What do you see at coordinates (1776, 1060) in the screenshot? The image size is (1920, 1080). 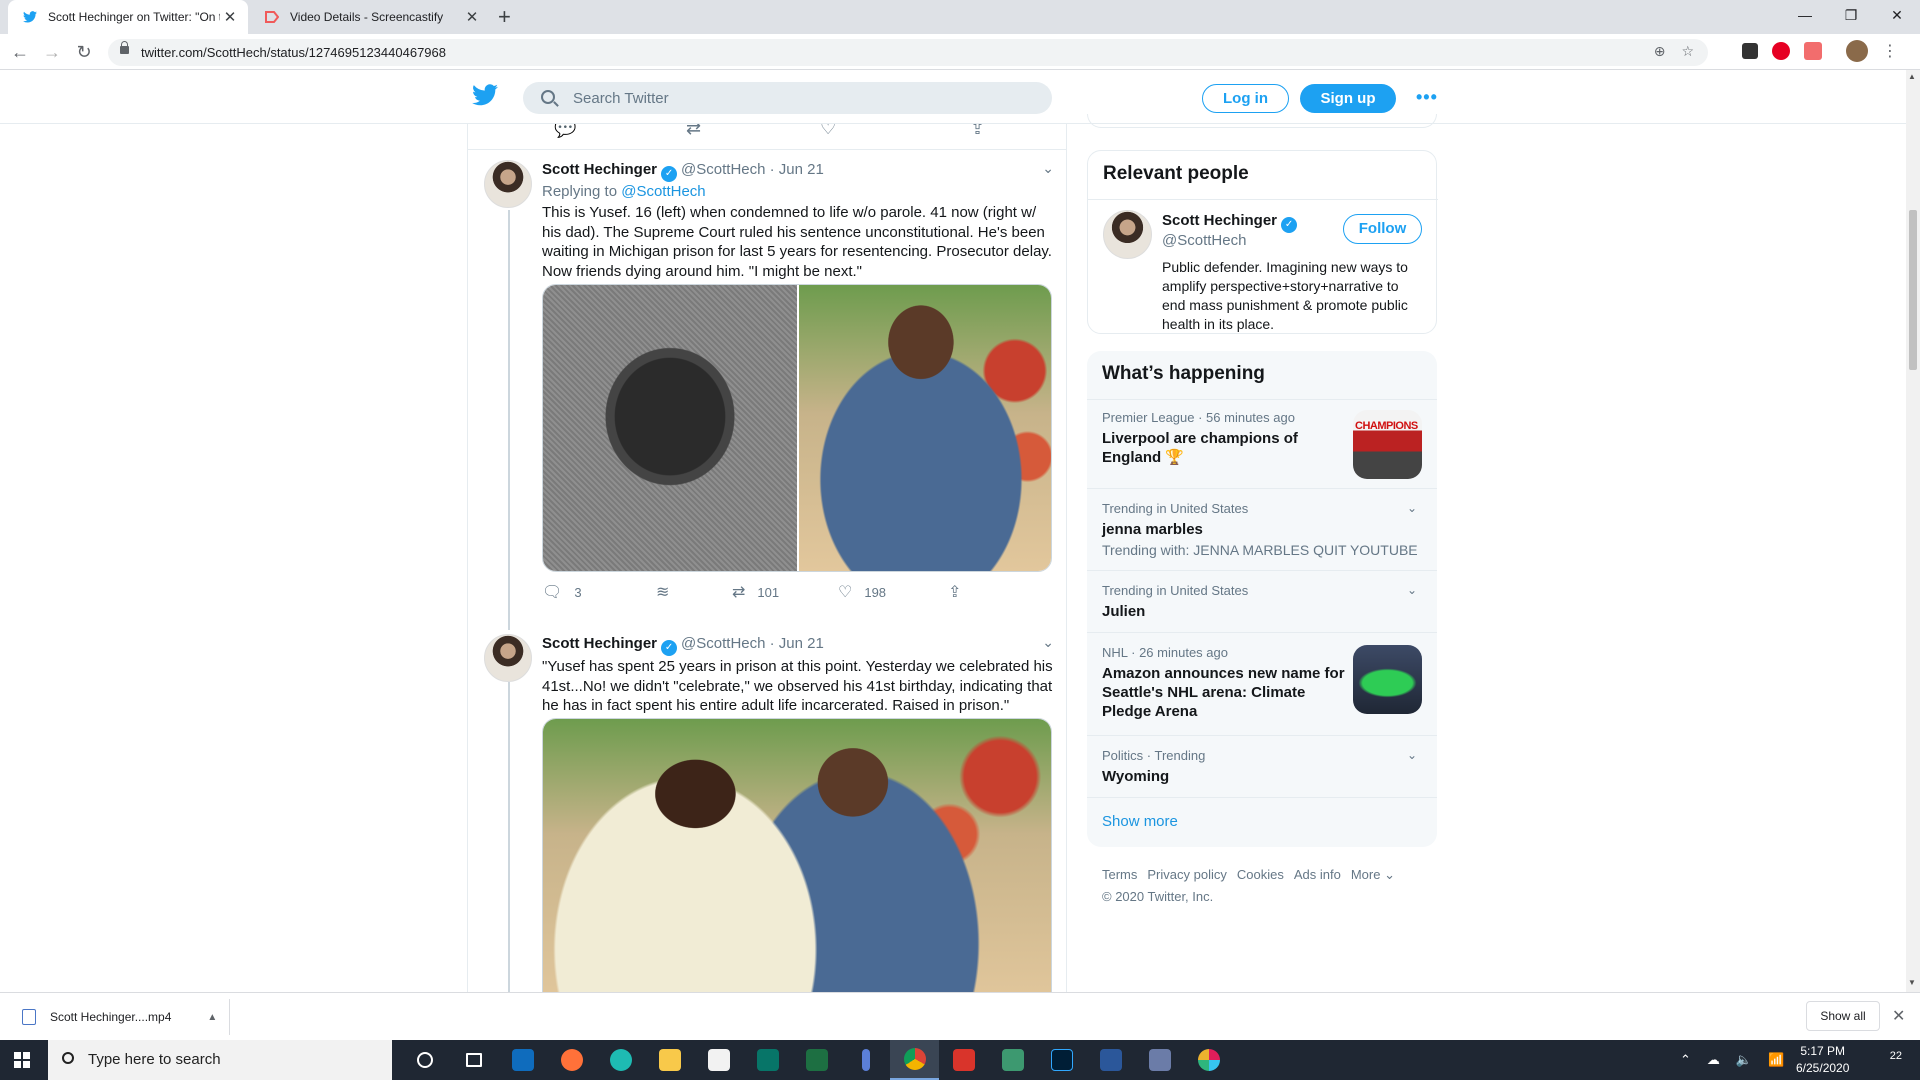 I see `wifi-icon: 📶` at bounding box center [1776, 1060].